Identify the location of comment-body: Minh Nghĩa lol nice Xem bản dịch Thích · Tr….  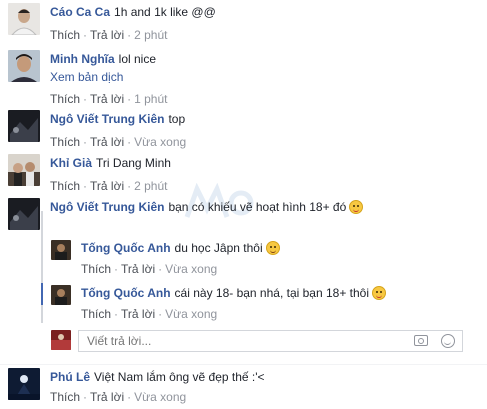
(264, 79).